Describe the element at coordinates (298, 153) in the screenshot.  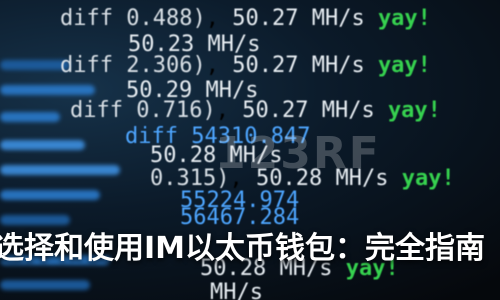
I see `watermark: 123RF` at that location.